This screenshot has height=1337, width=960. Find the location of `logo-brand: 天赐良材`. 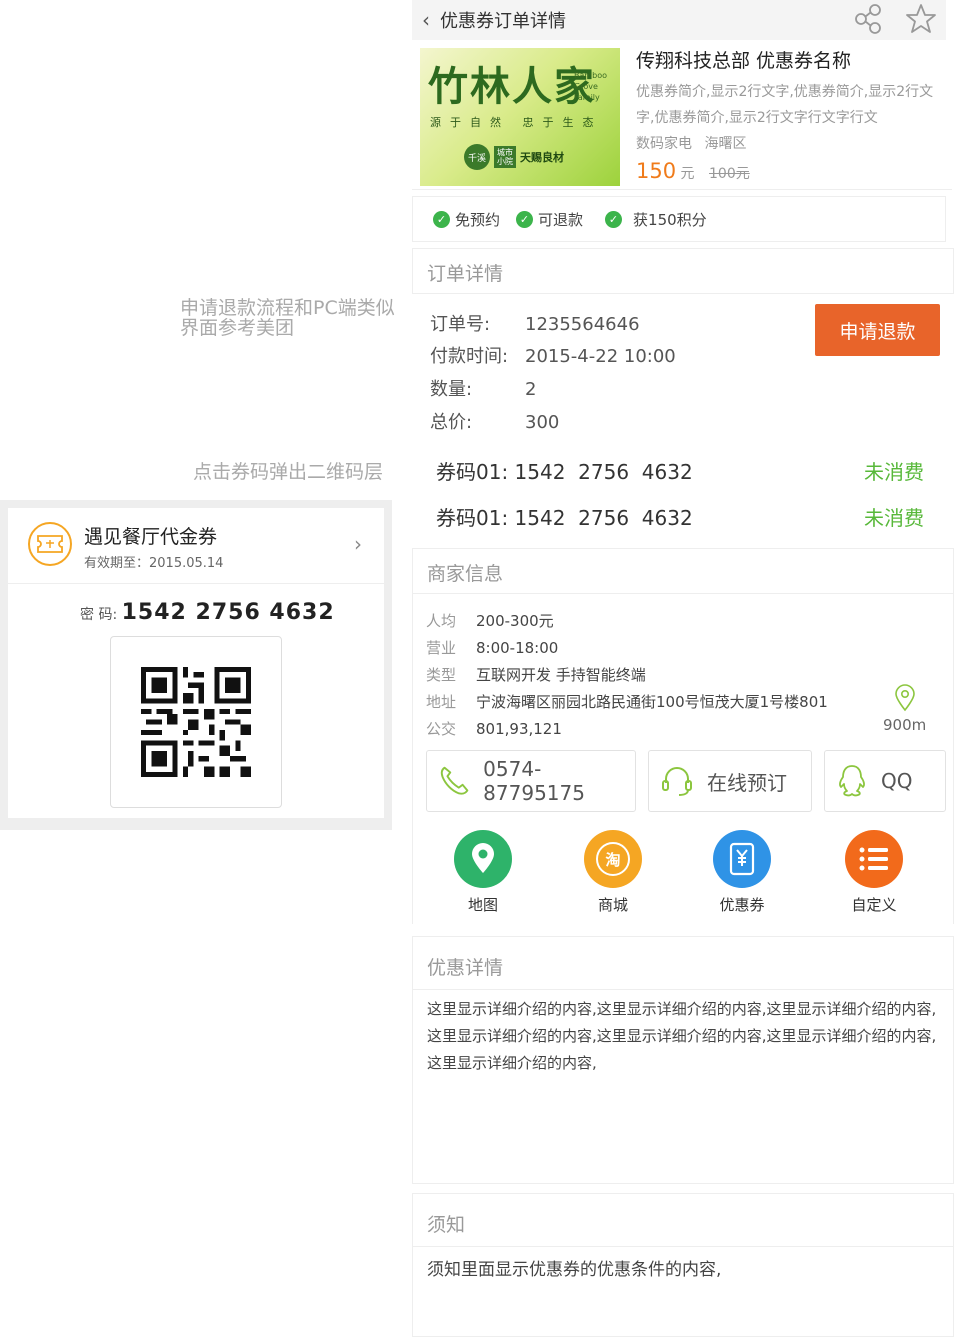

logo-brand: 天赐良材 is located at coordinates (542, 157).